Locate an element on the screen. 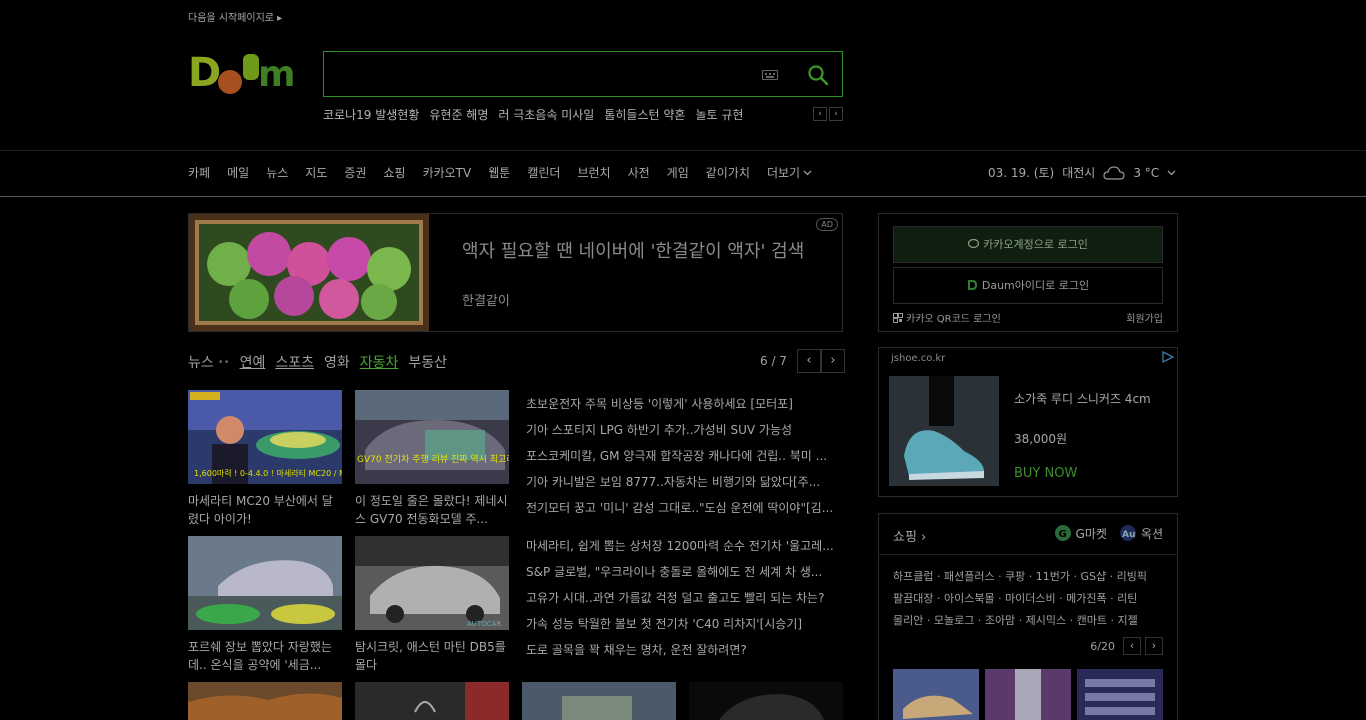 The image size is (1366, 720). nav-item-shopping: 쇼핑 is located at coordinates (394, 172).